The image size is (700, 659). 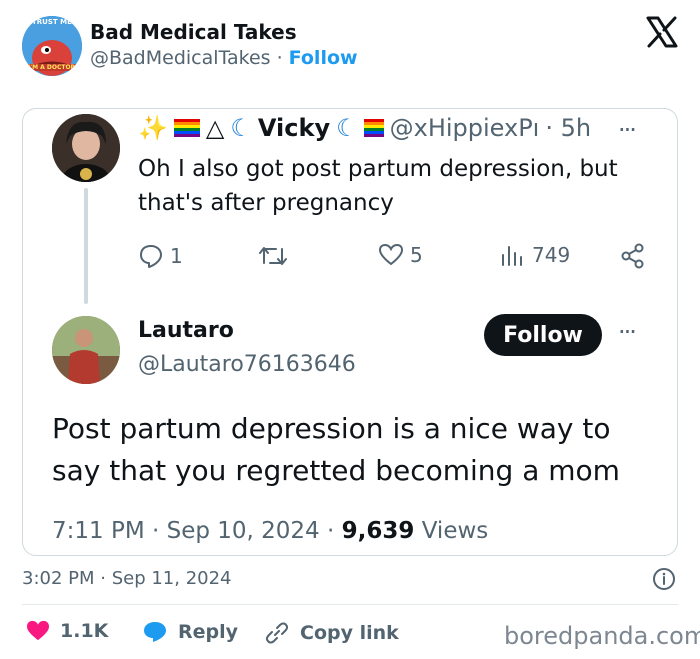 I want to click on reply-count: 1, so click(x=176, y=256).